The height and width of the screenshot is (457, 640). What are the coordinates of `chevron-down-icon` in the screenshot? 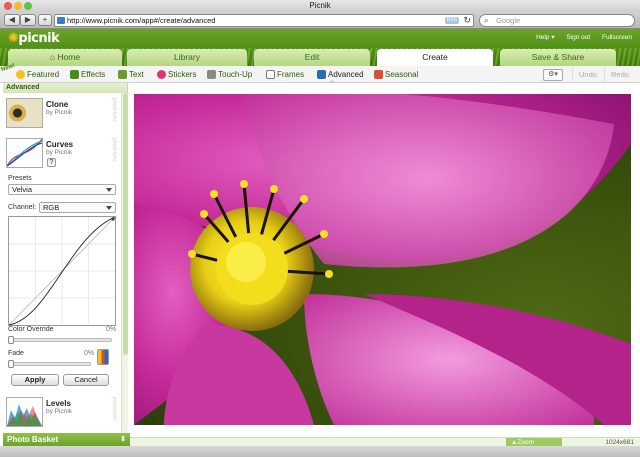 It's located at (109, 190).